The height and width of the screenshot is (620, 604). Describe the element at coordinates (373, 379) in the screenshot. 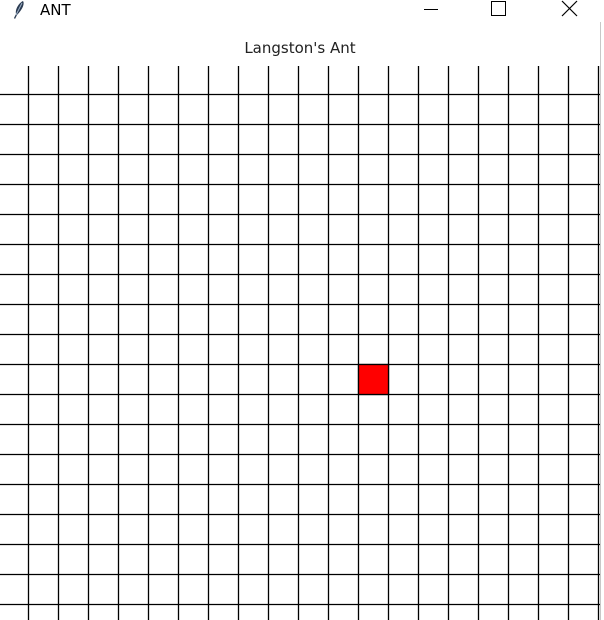

I see `ant-cell` at that location.